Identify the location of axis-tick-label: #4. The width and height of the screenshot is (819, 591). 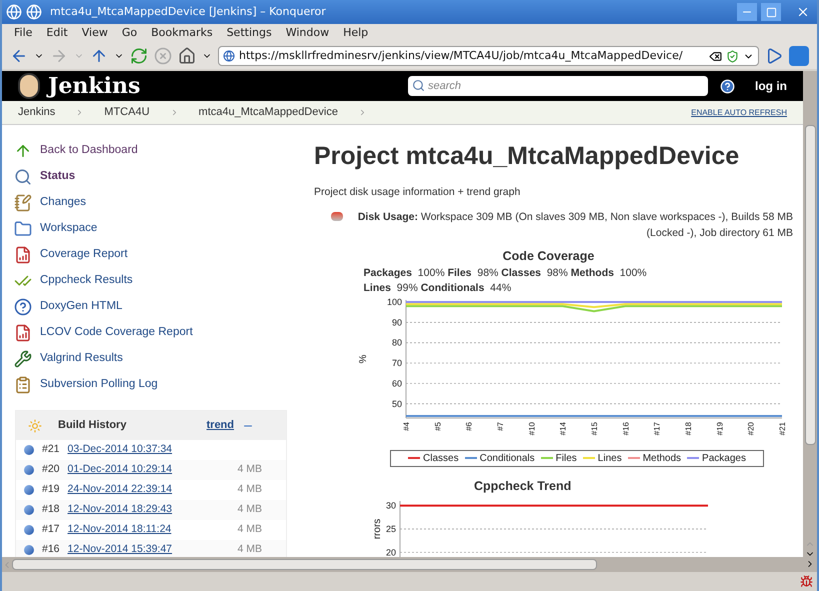
(406, 426).